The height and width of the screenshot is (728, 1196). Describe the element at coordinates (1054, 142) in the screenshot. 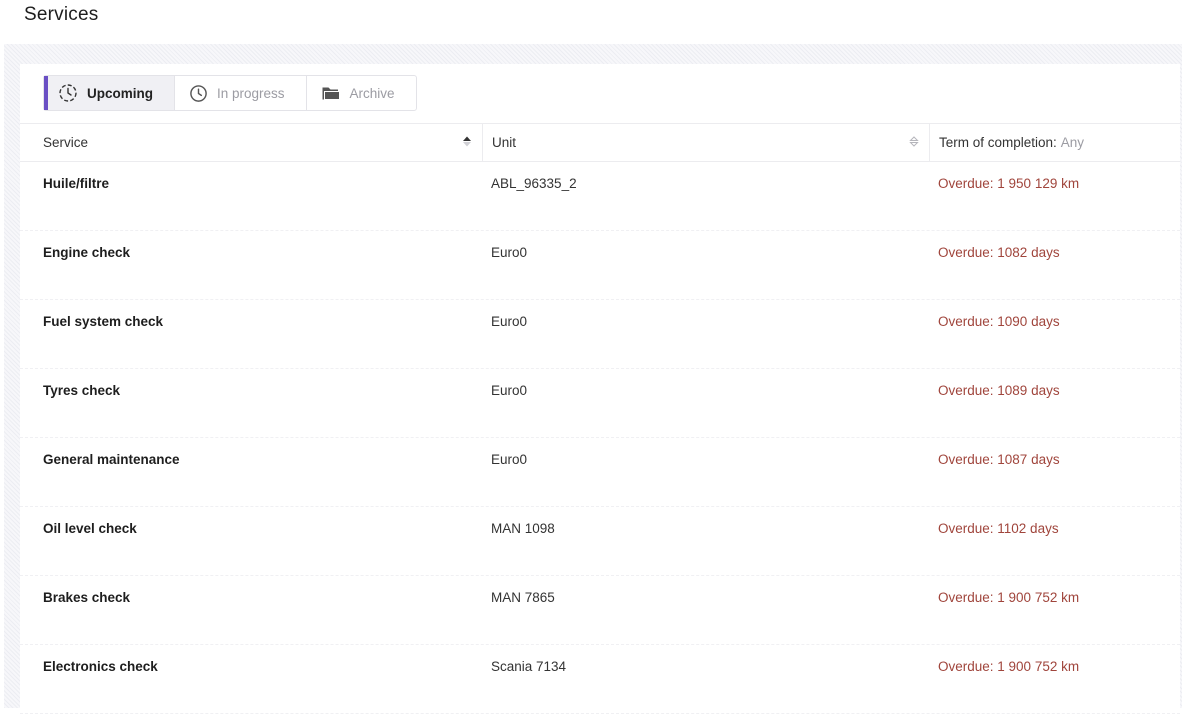

I see `column-header-term: Term of completion: Any` at that location.